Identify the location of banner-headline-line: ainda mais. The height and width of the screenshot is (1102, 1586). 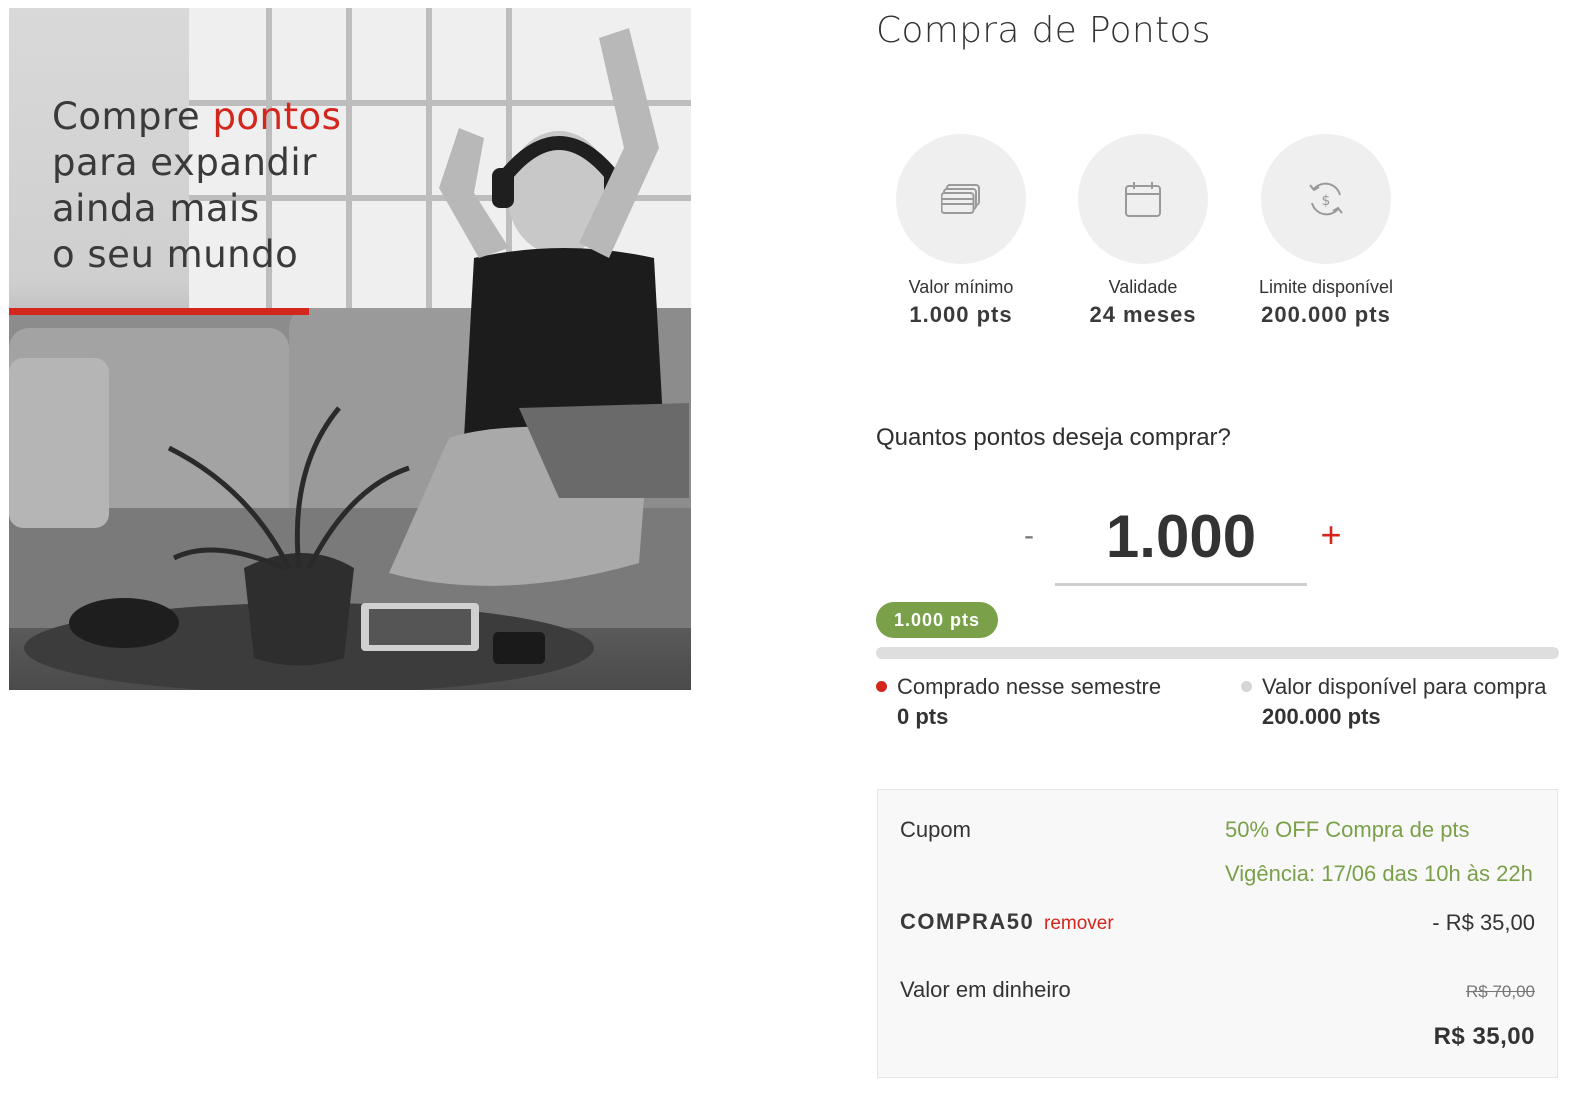
(156, 208).